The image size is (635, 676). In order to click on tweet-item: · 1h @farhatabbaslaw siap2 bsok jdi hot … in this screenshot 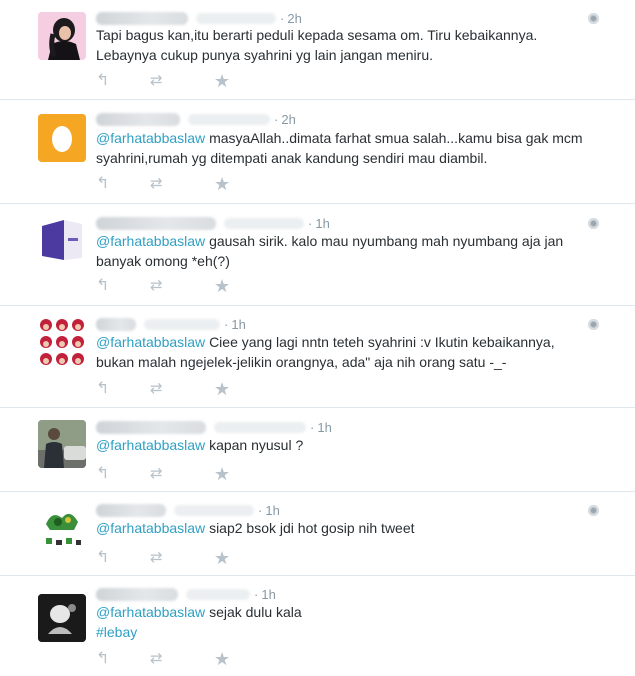, I will do `click(317, 534)`.